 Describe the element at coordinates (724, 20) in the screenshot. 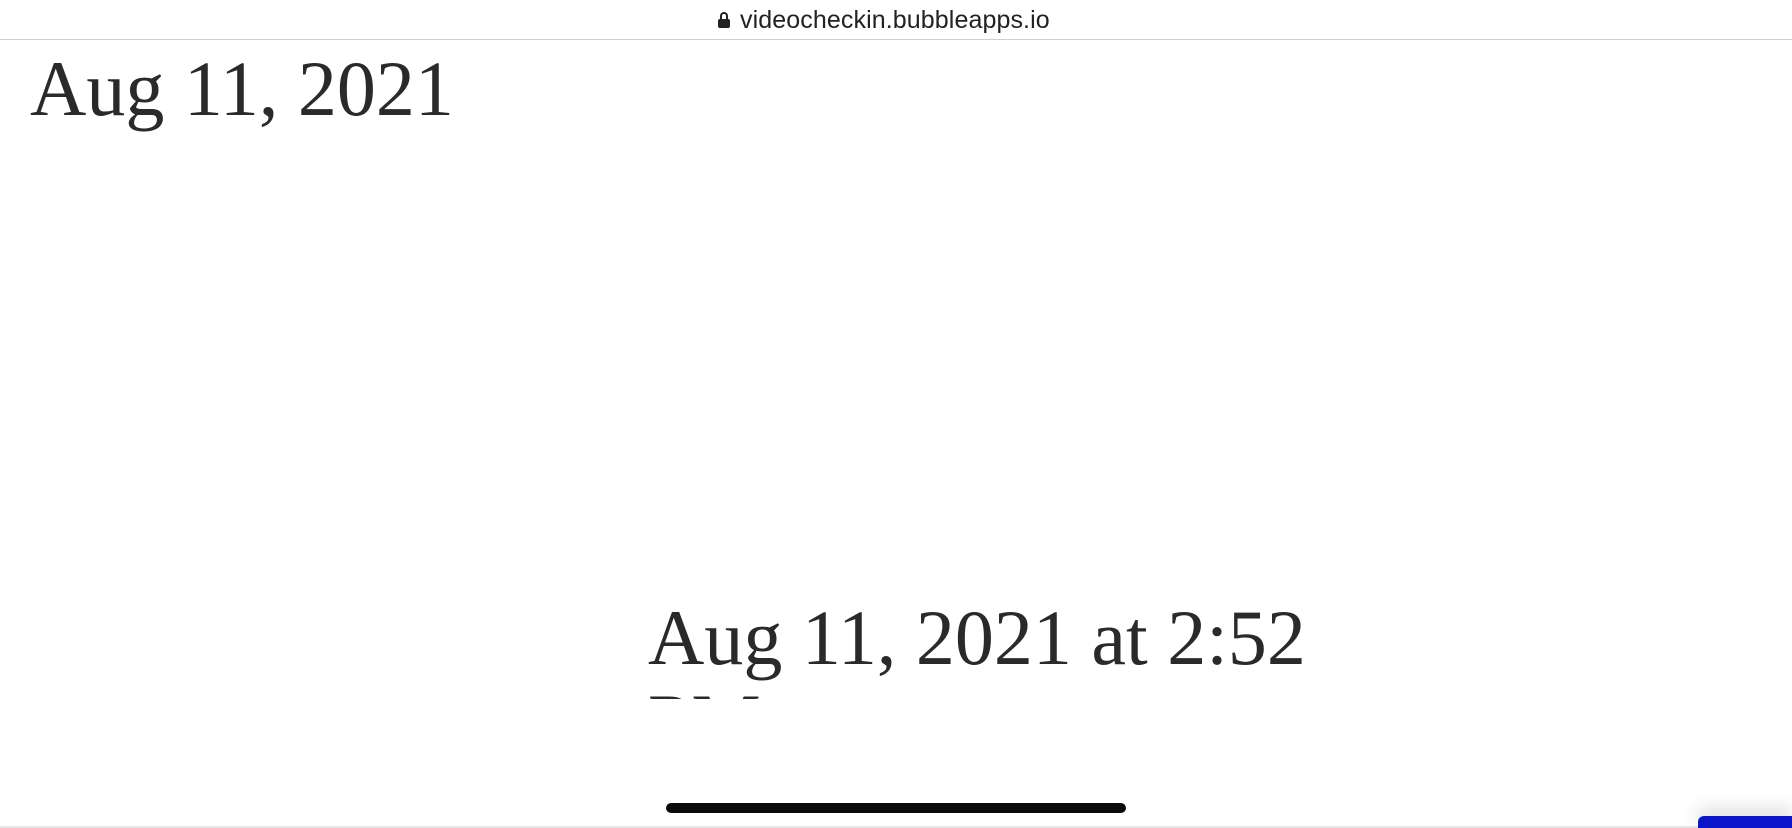

I see `lock-icon` at that location.